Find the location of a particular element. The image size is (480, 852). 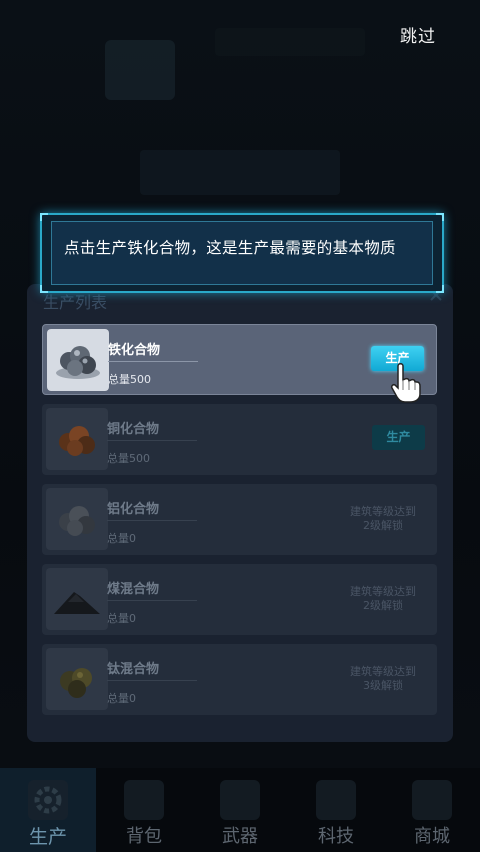

nav-tab-weapons: 武器 is located at coordinates (240, 810).